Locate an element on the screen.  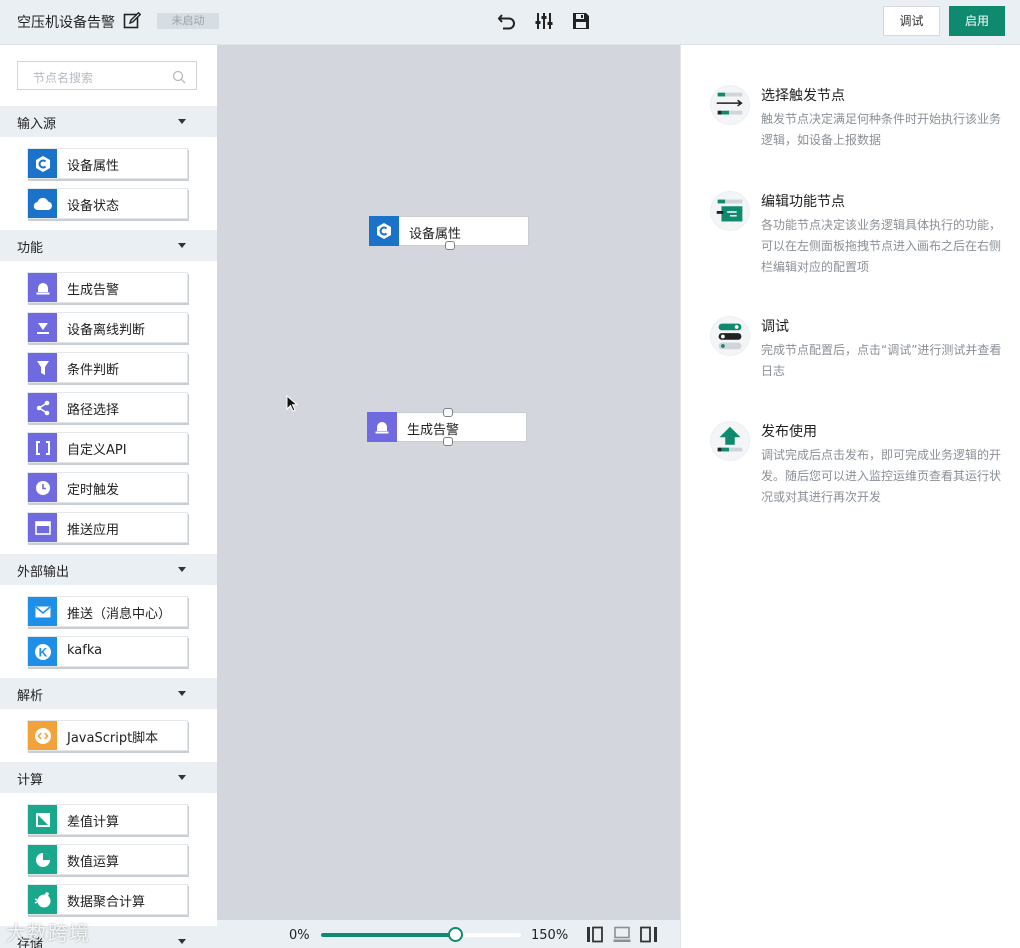
search-placeholder: 节点名搜索 is located at coordinates (63, 78).